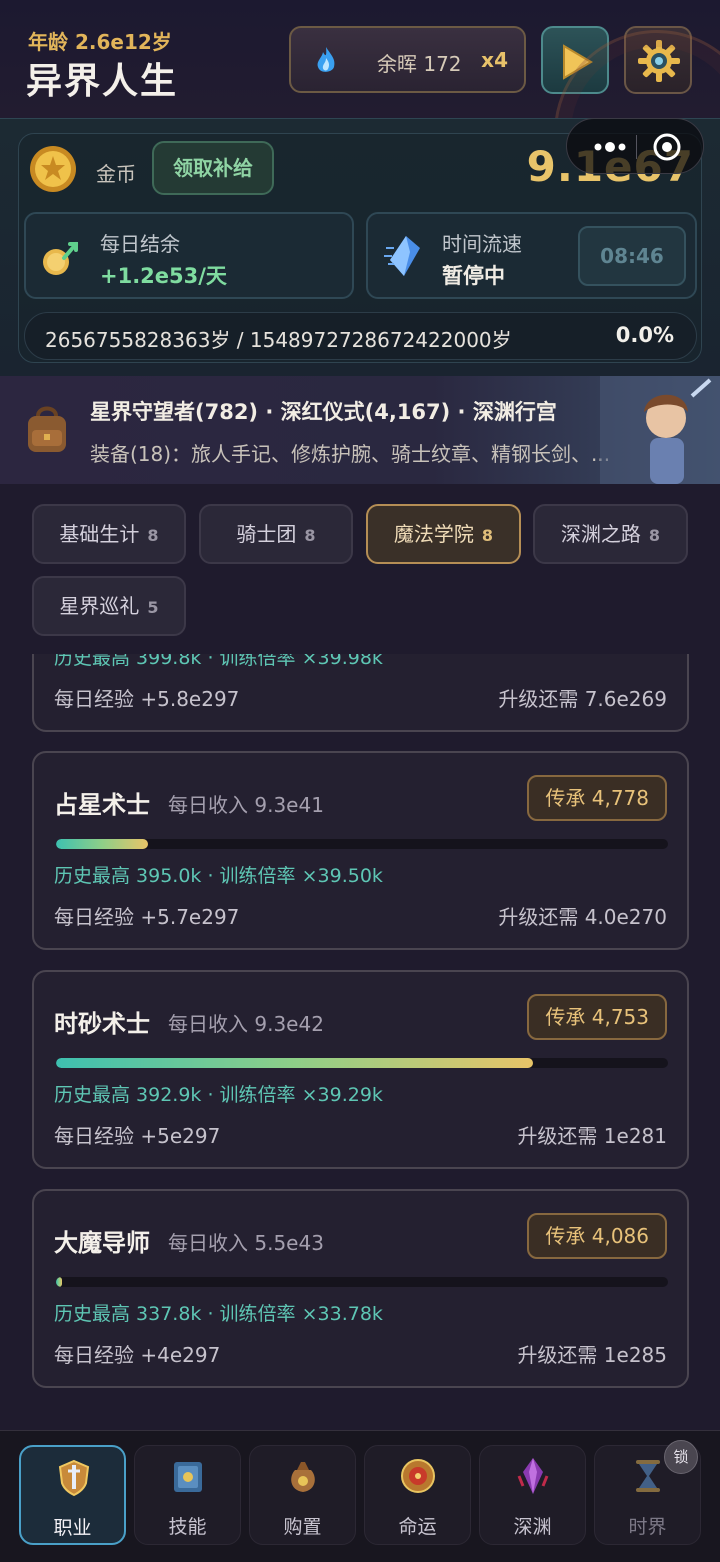  Describe the element at coordinates (246, 805) in the screenshot. I see `job-income: 每日收入 9.3e41` at that location.